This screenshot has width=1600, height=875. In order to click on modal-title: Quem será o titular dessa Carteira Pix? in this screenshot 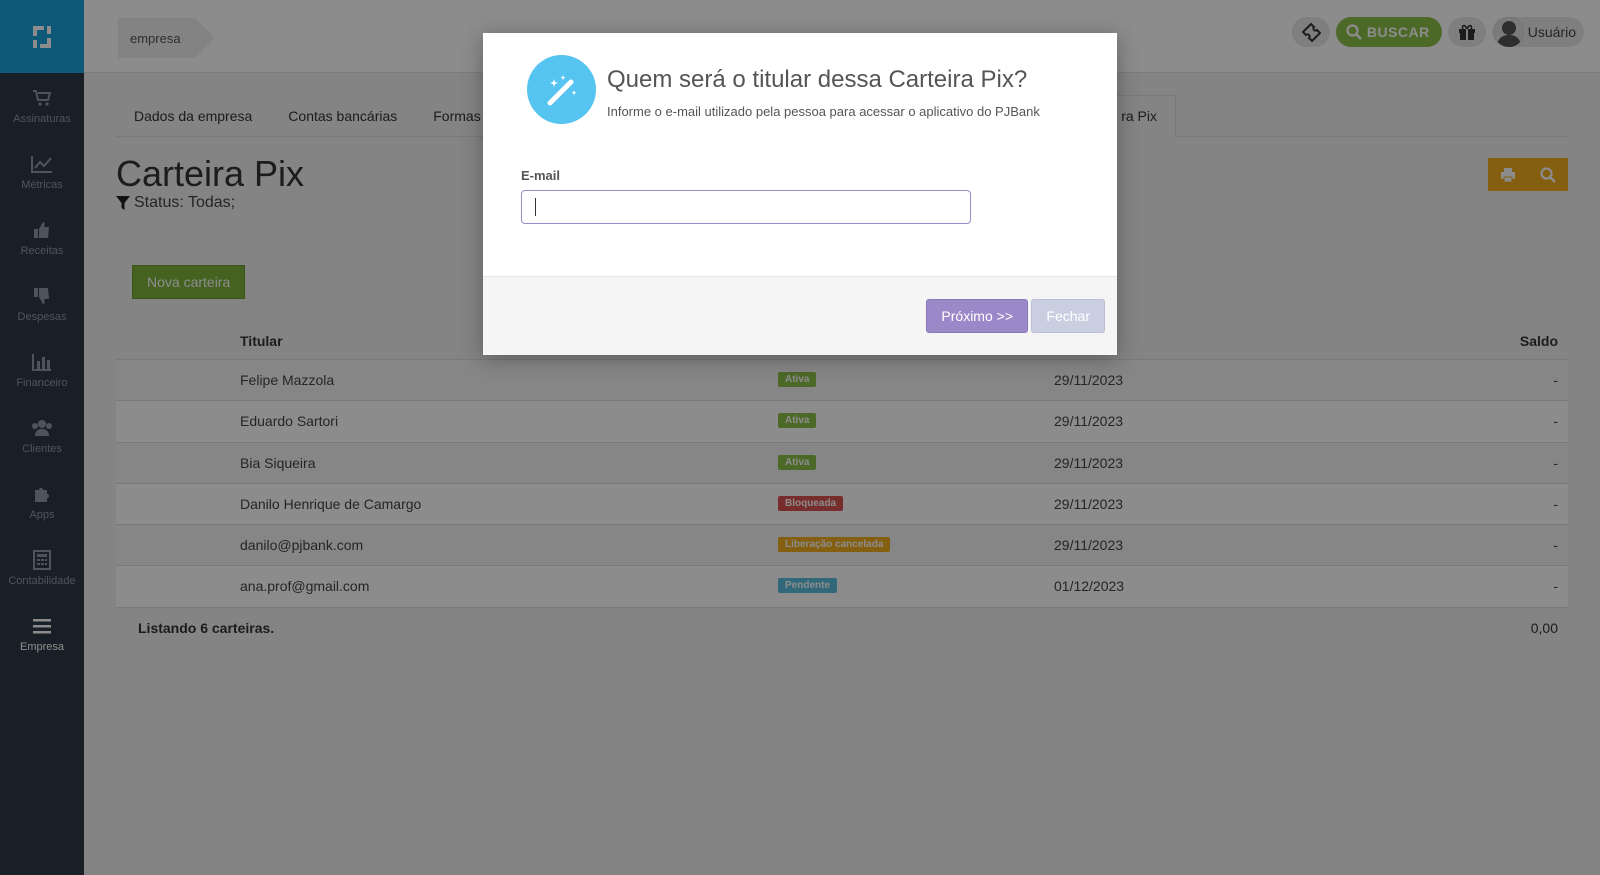, I will do `click(817, 79)`.